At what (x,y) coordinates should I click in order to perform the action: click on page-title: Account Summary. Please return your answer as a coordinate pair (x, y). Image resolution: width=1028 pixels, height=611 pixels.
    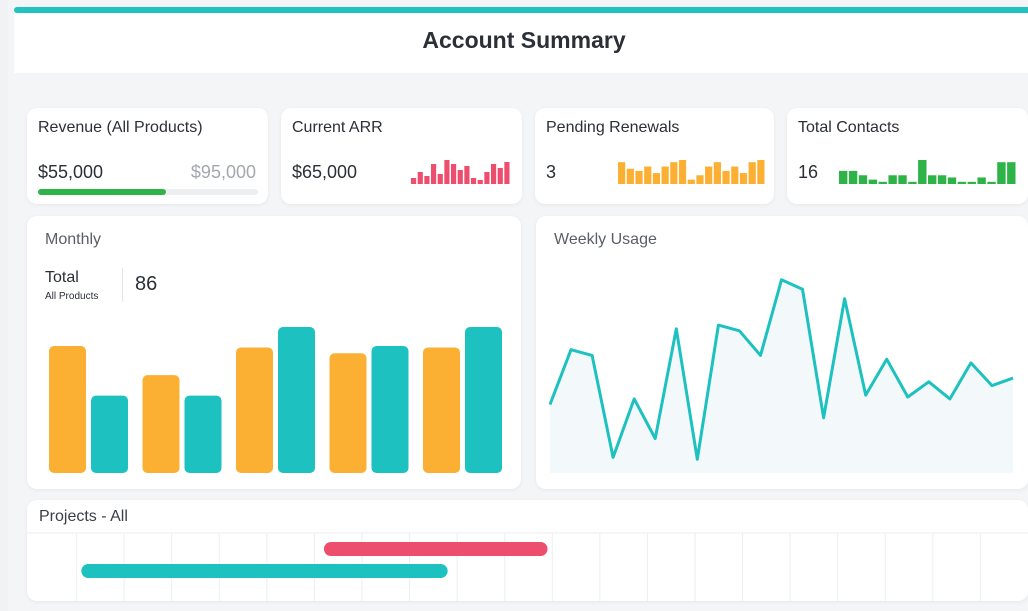
    Looking at the image, I should click on (524, 40).